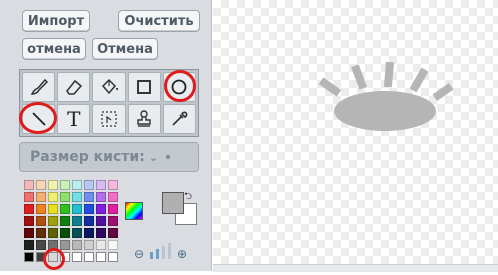 The image size is (498, 275). Describe the element at coordinates (54, 49) in the screenshot. I see `undo-button: отмена` at that location.